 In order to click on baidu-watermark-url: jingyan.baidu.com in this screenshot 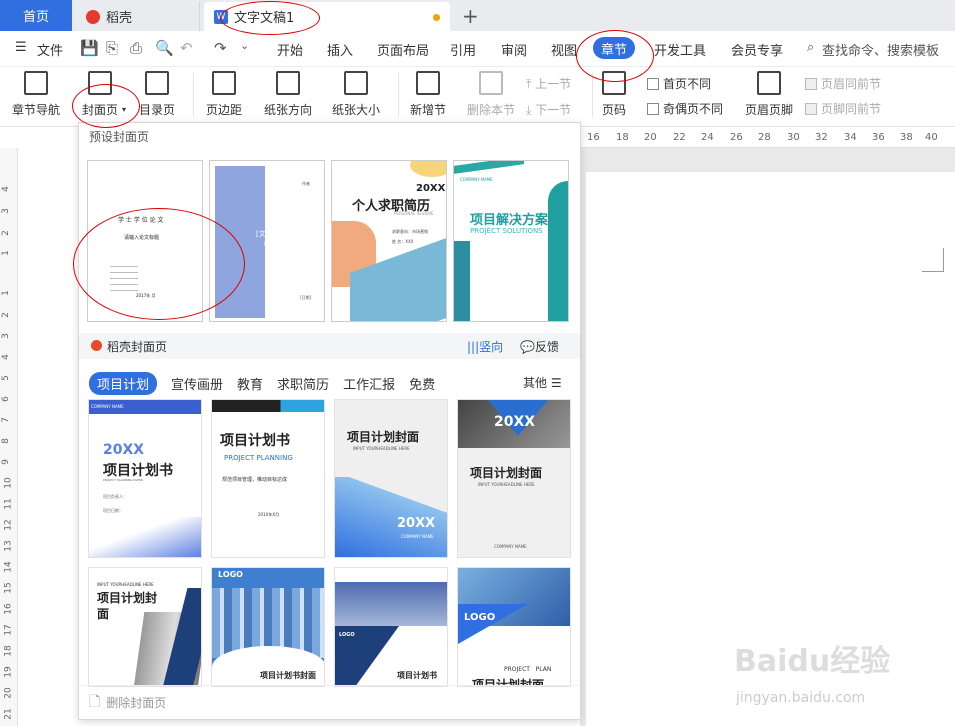, I will do `click(801, 698)`.